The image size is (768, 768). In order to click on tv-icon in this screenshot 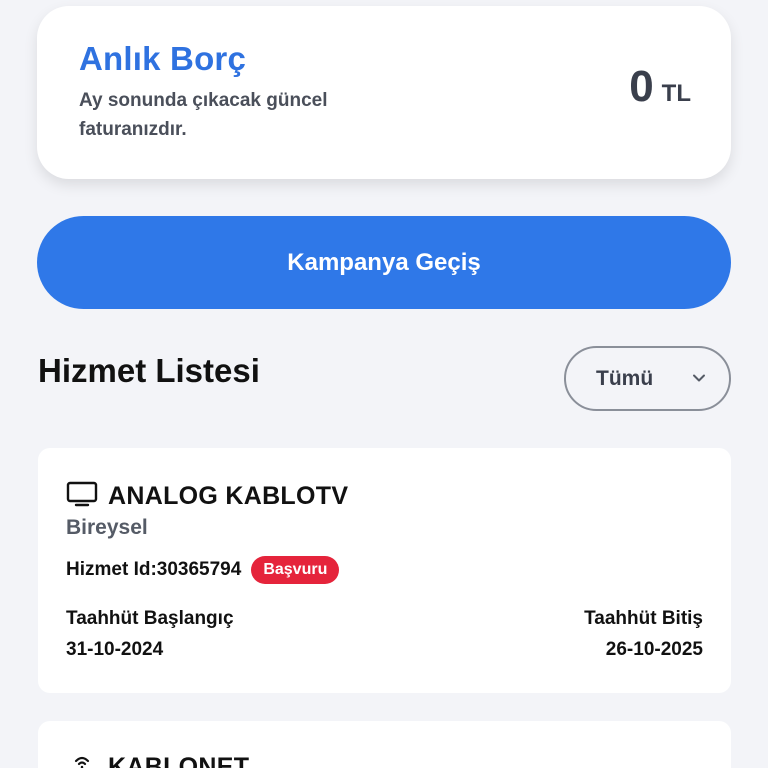, I will do `click(82, 496)`.